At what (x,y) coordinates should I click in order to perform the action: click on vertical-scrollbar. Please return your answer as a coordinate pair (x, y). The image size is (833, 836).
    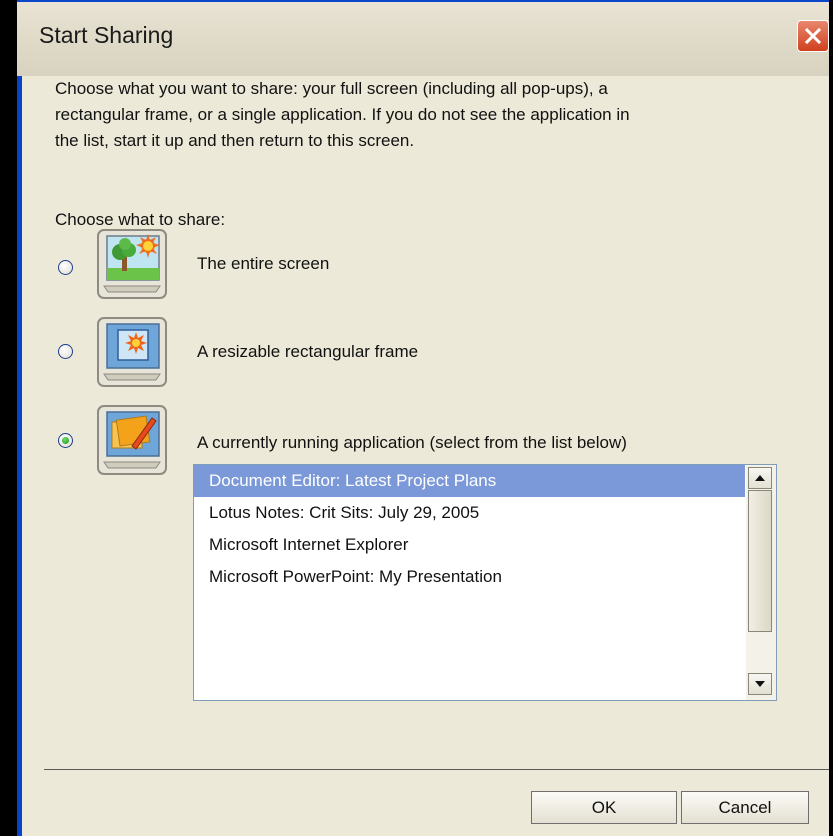
    Looking at the image, I should click on (761, 582).